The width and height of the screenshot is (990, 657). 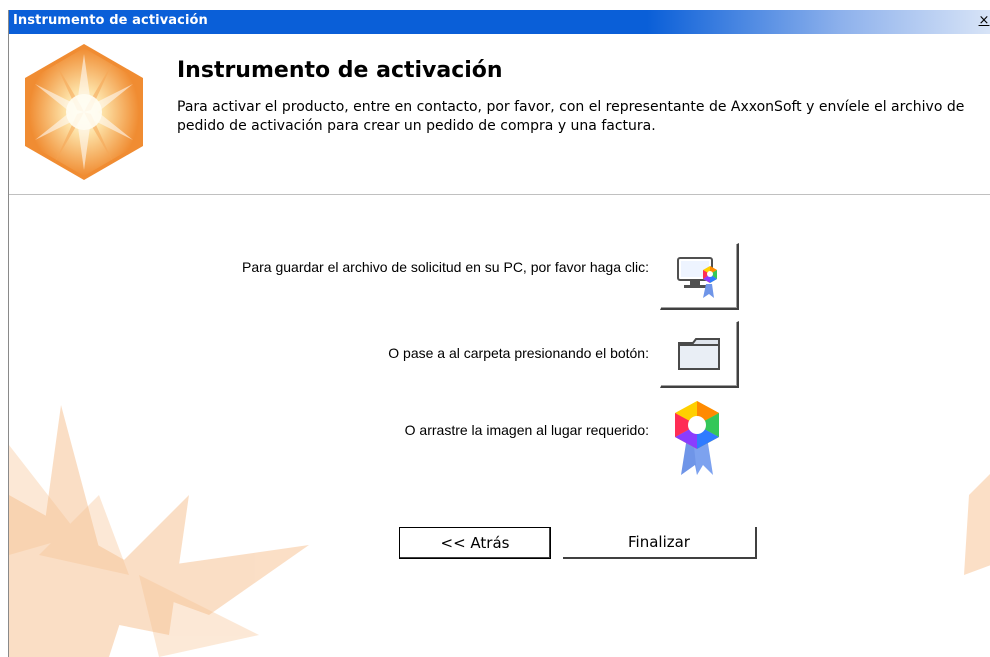 I want to click on page-title: Instrumento de activación, so click(x=340, y=70).